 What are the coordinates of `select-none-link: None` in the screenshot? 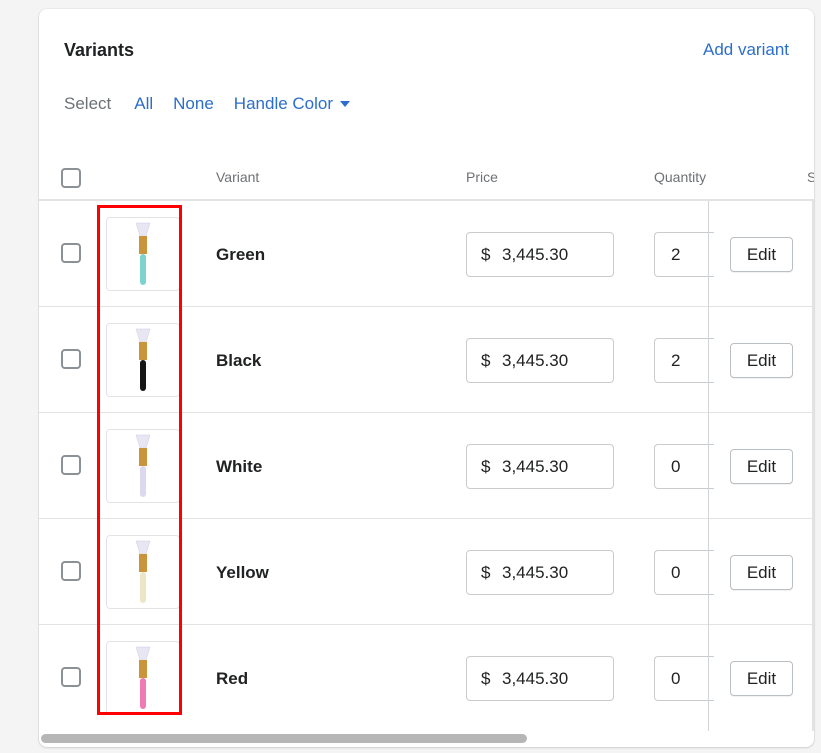 It's located at (193, 104).